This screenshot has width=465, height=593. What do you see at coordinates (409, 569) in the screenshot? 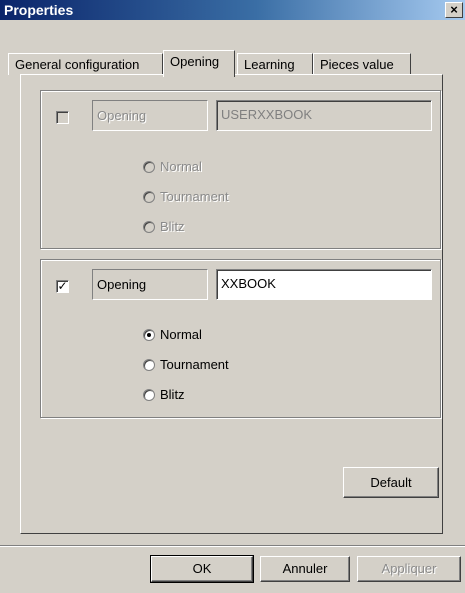
I see `apply-button: Appliquer` at bounding box center [409, 569].